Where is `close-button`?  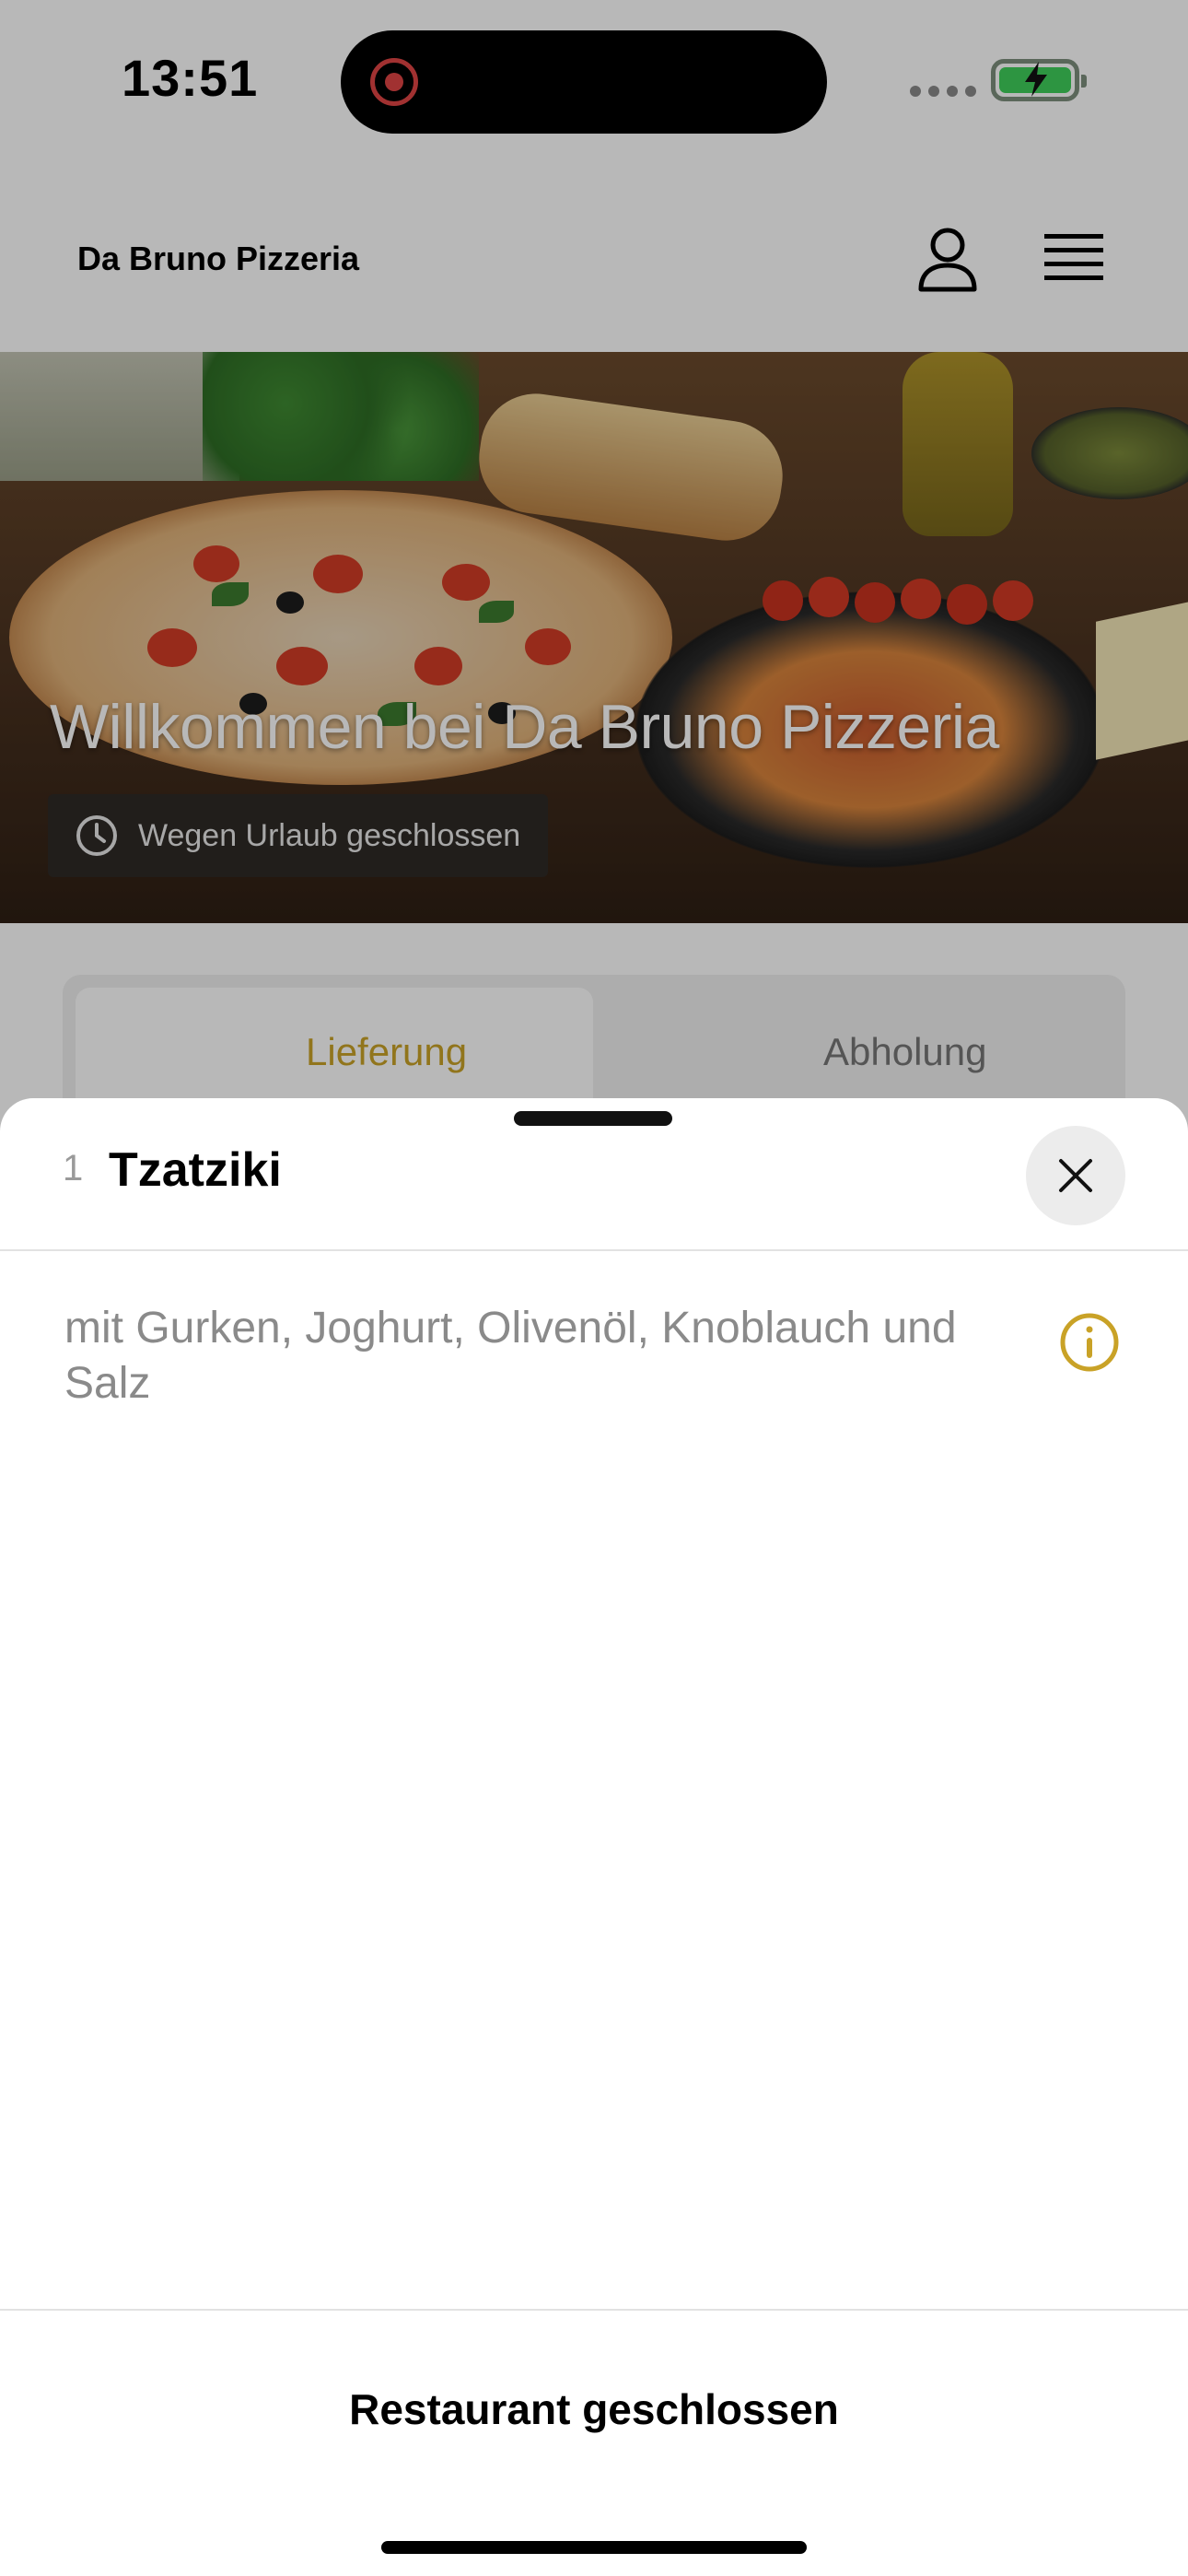
close-button is located at coordinates (1075, 1175).